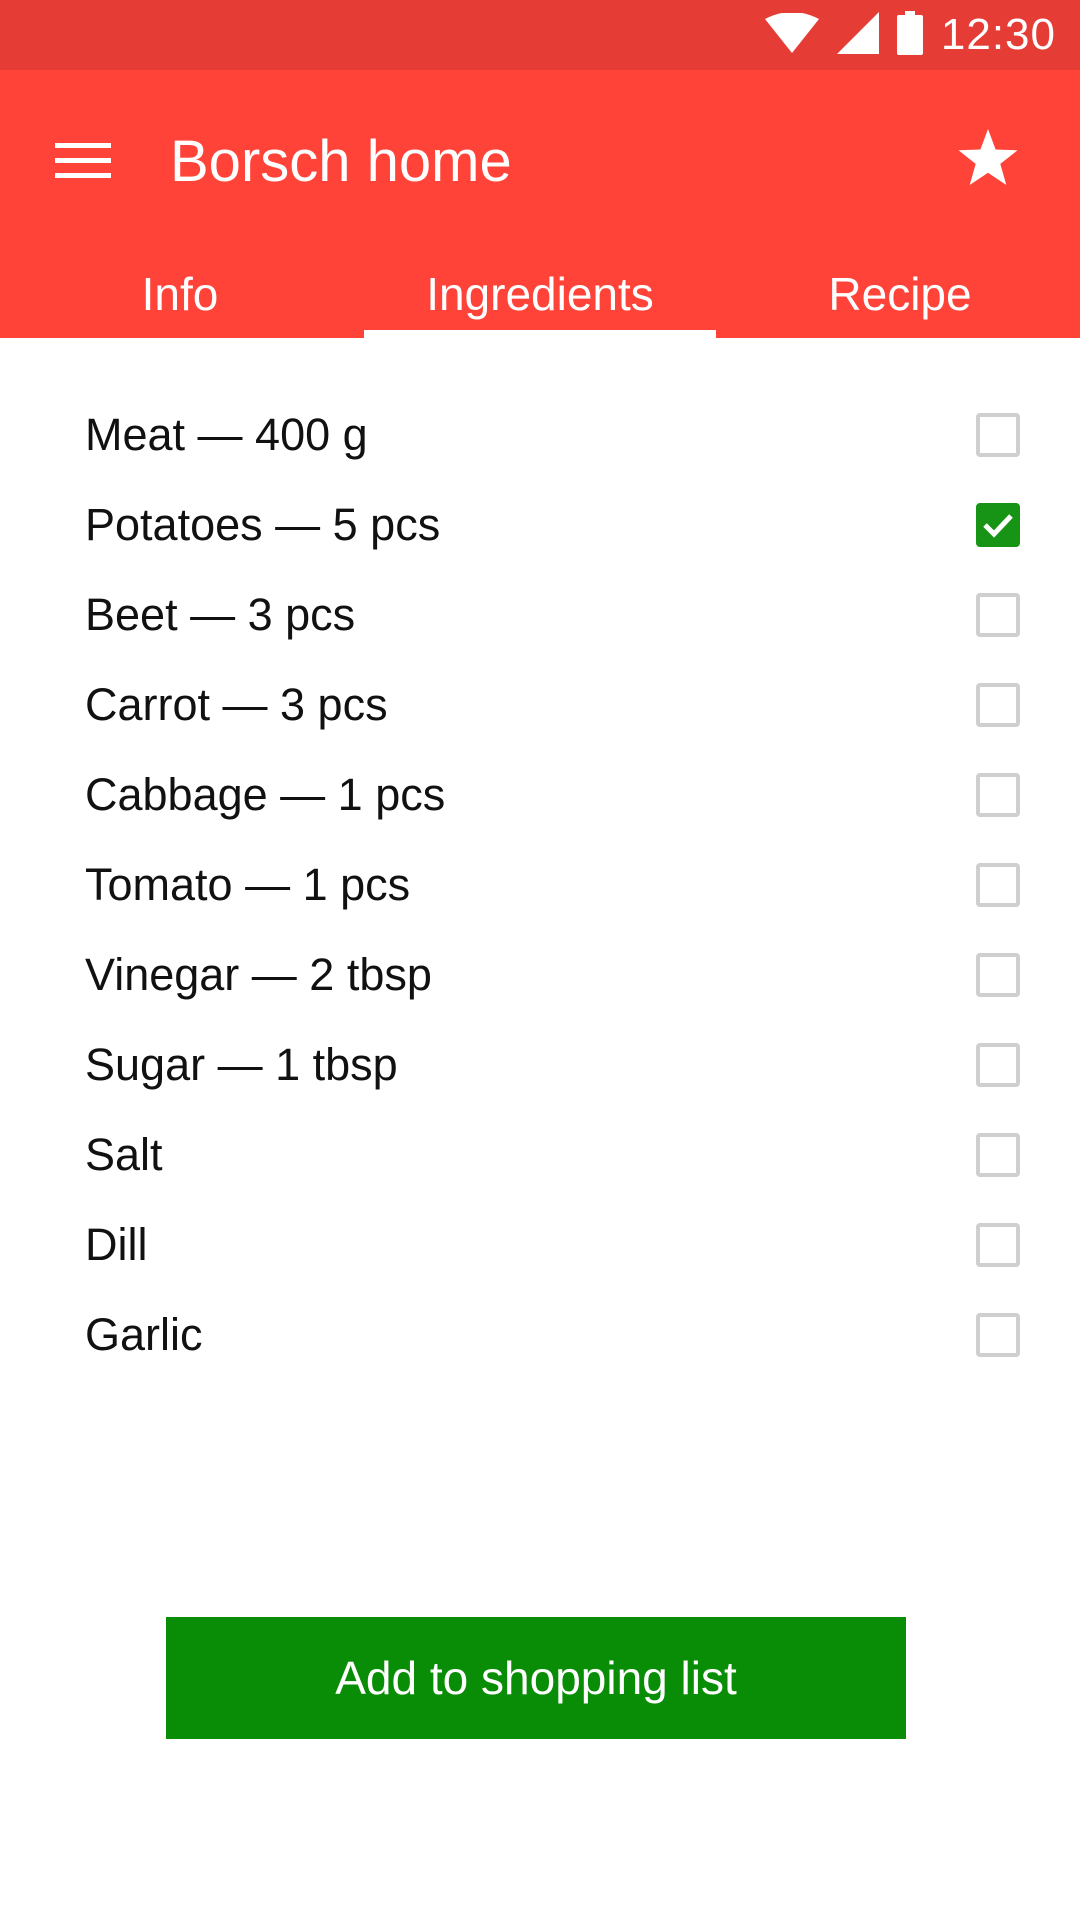 This screenshot has height=1920, width=1080. Describe the element at coordinates (540, 525) in the screenshot. I see `ingredient-row-potatoes: Potatoes — 5 pcs` at that location.